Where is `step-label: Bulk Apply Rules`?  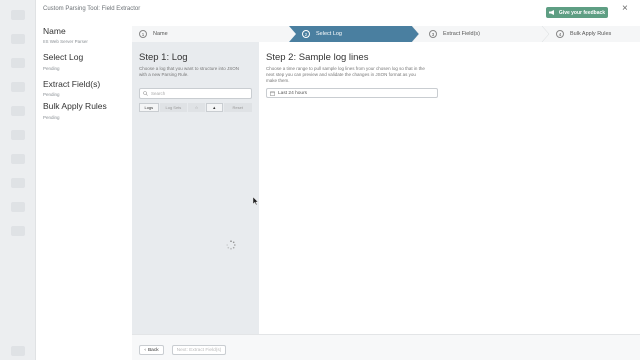 step-label: Bulk Apply Rules is located at coordinates (591, 34).